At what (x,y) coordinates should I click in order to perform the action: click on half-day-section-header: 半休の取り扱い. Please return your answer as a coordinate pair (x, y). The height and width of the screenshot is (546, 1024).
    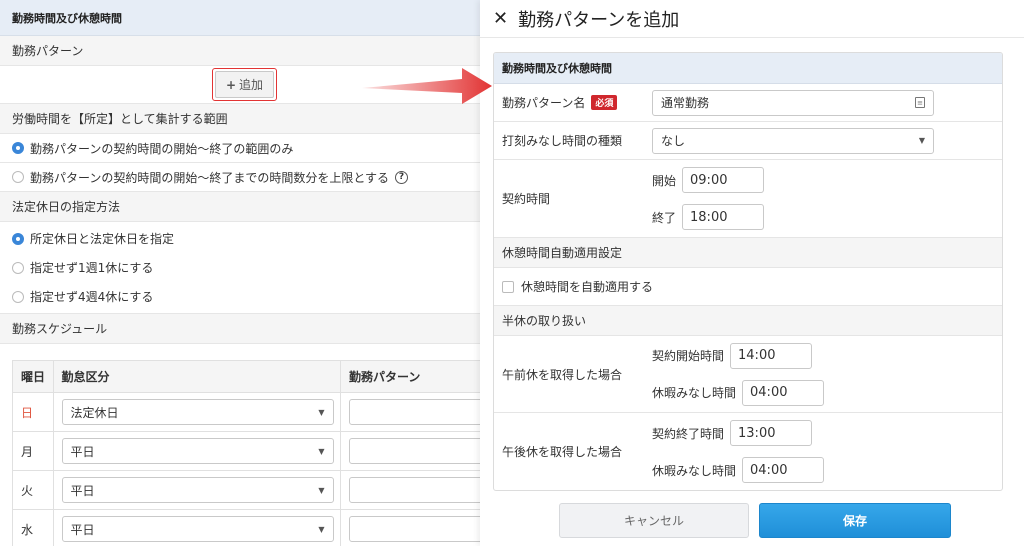
    Looking at the image, I should click on (748, 321).